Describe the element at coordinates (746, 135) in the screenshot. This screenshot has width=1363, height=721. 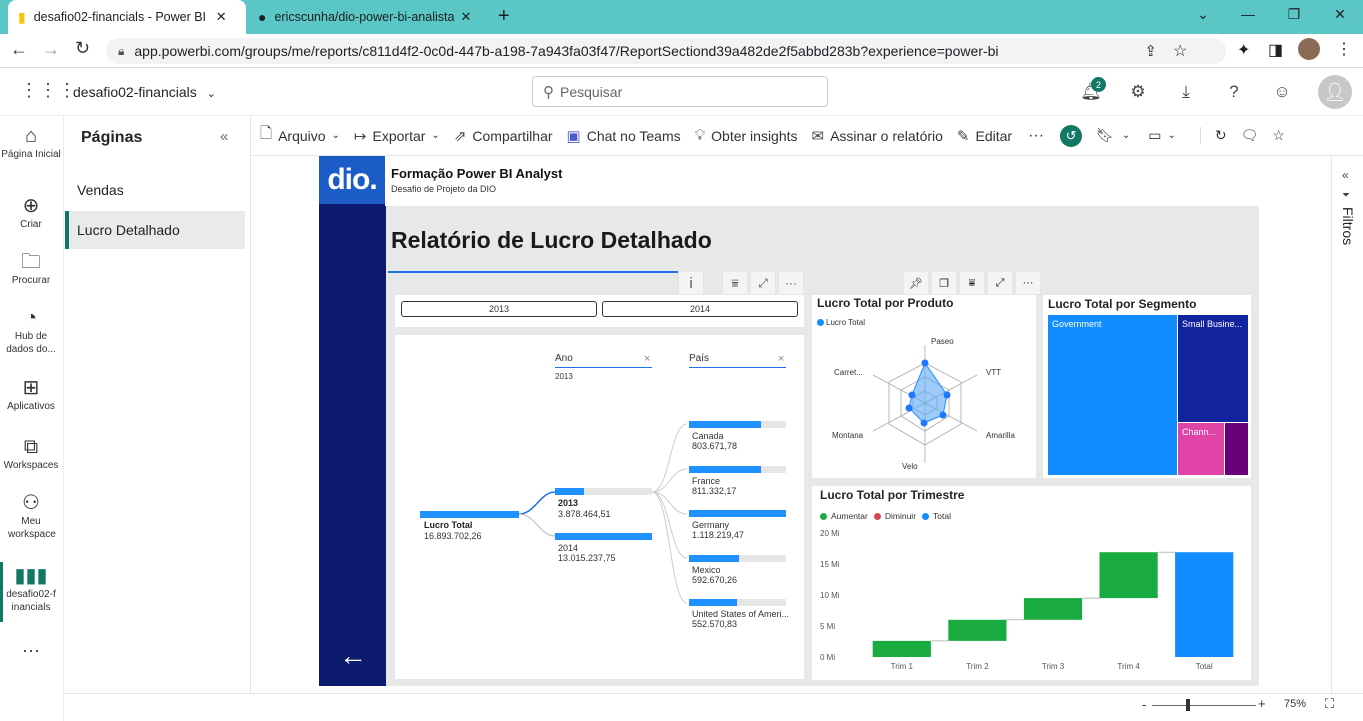
I see `insights-button: 💡︎ Obter insights` at that location.